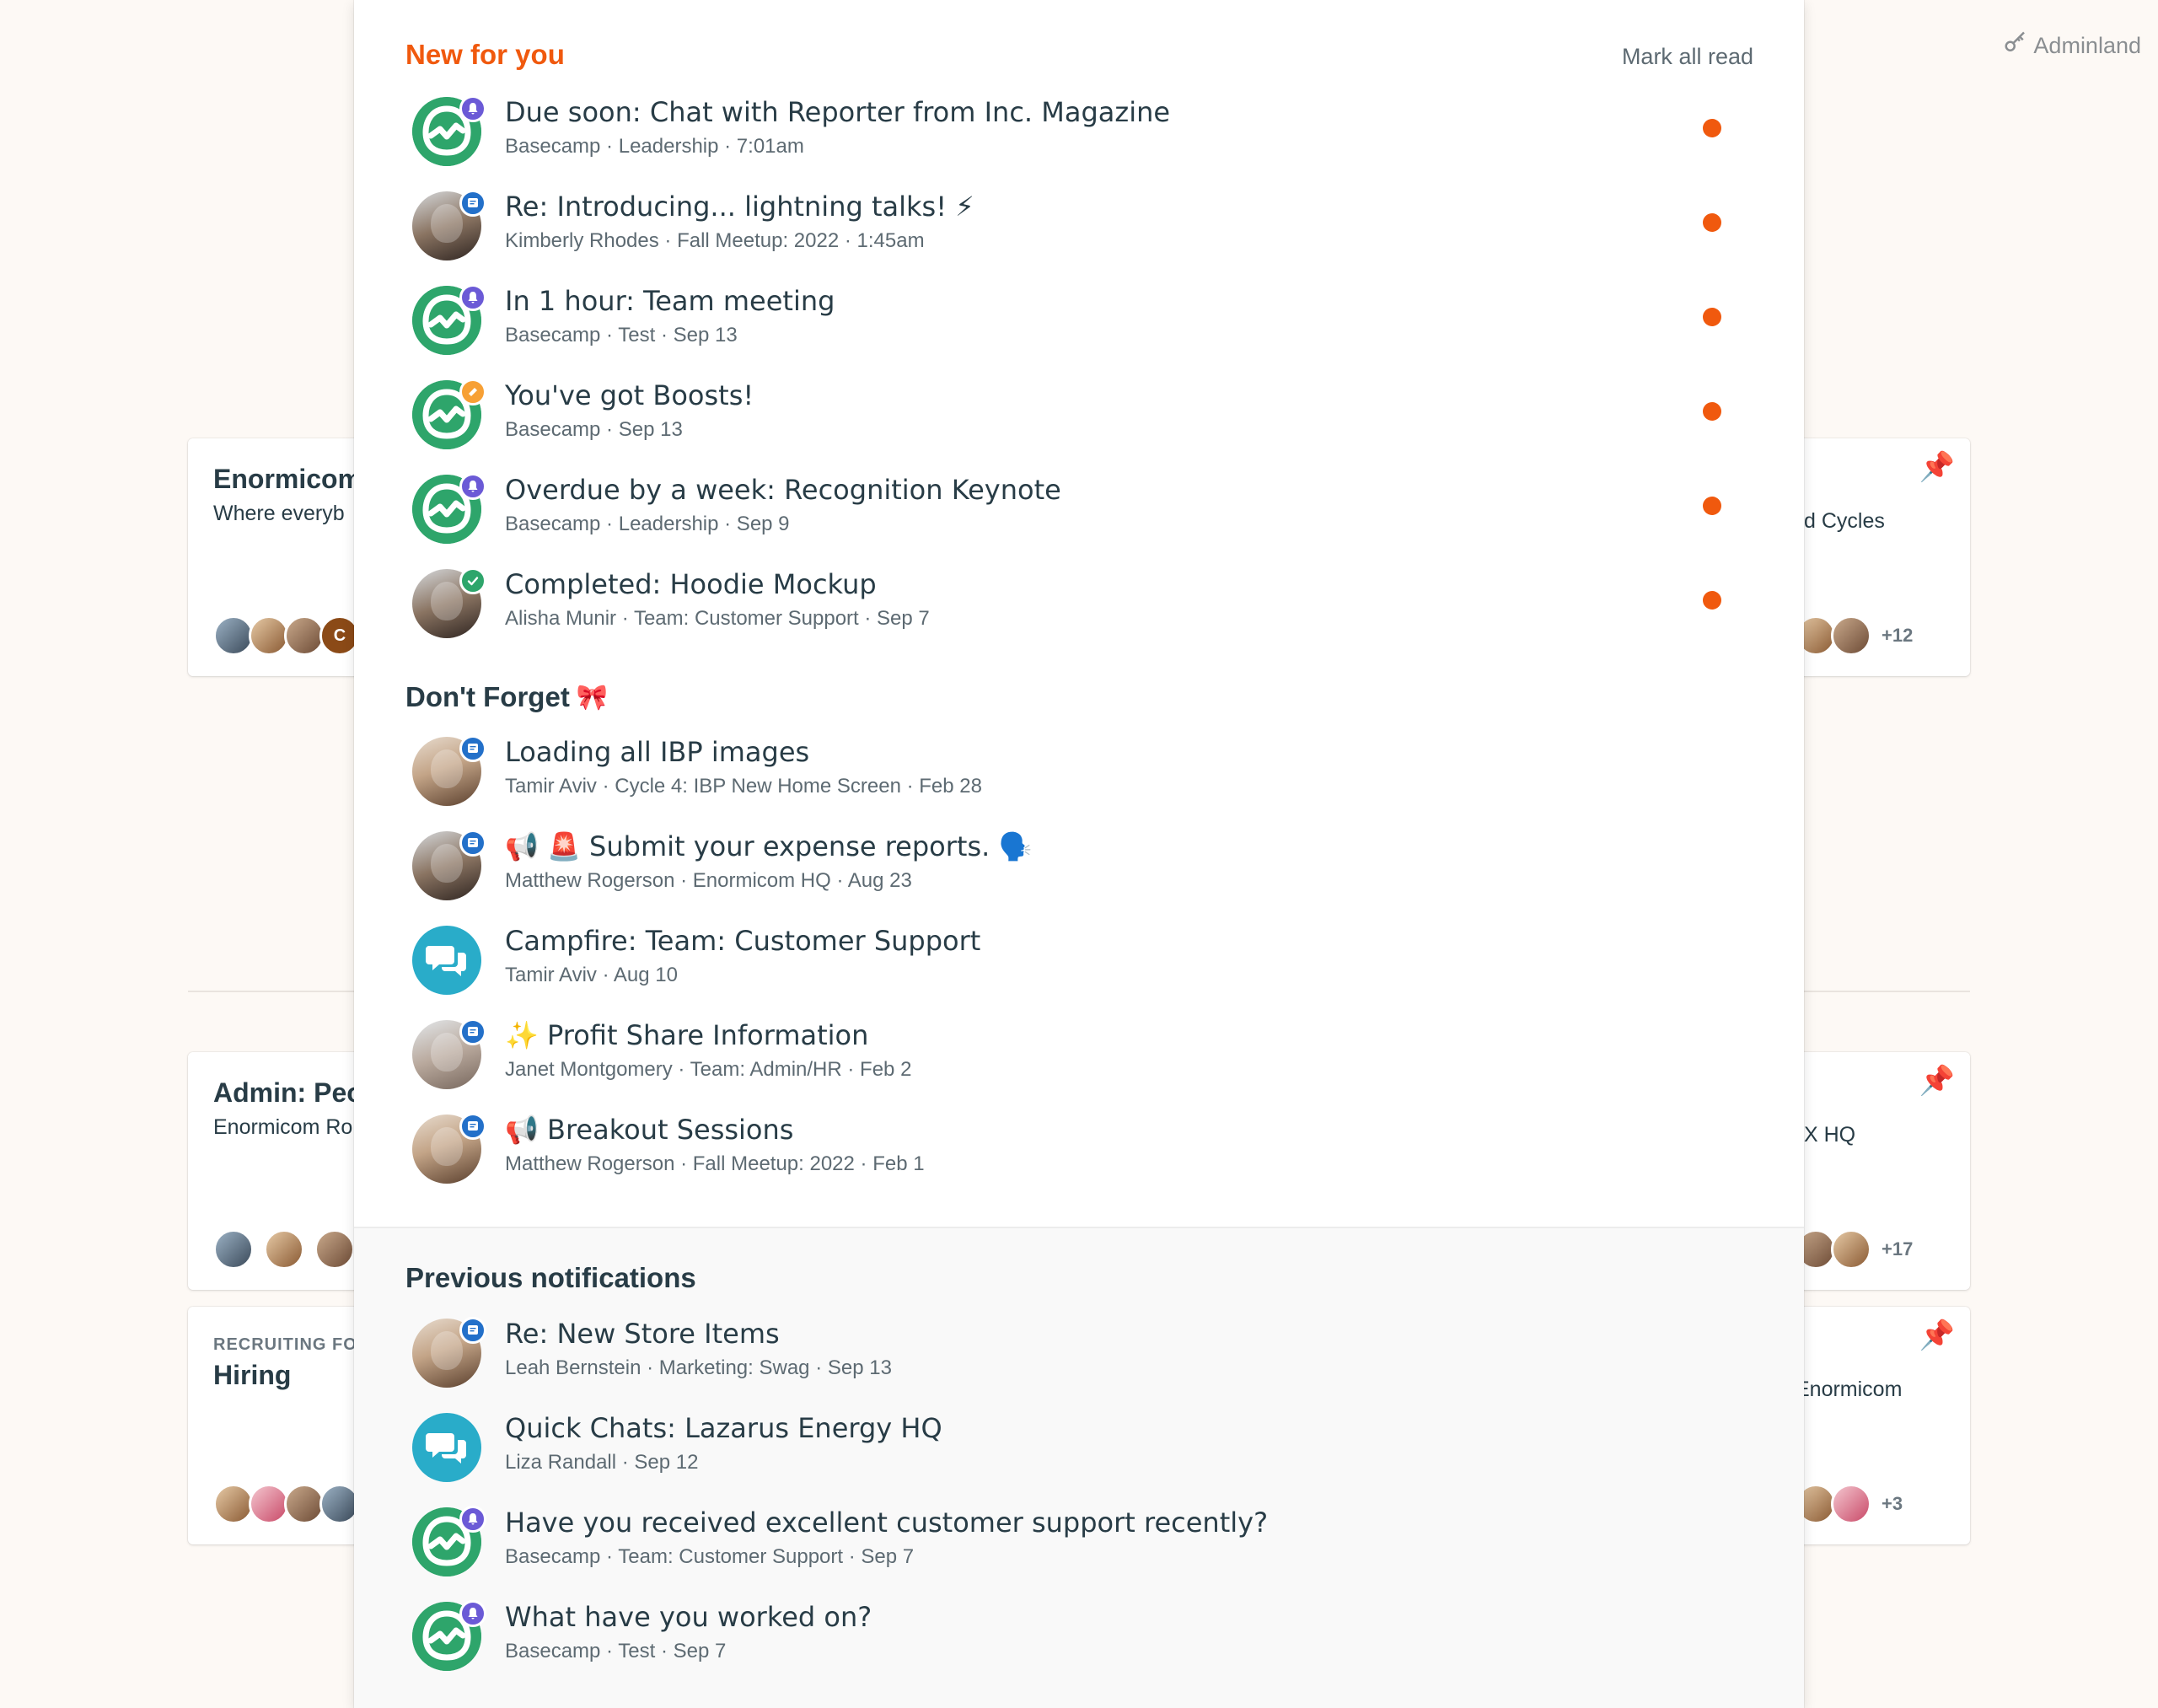  What do you see at coordinates (1687, 57) in the screenshot?
I see `mark-all-read-button: Mark all read` at bounding box center [1687, 57].